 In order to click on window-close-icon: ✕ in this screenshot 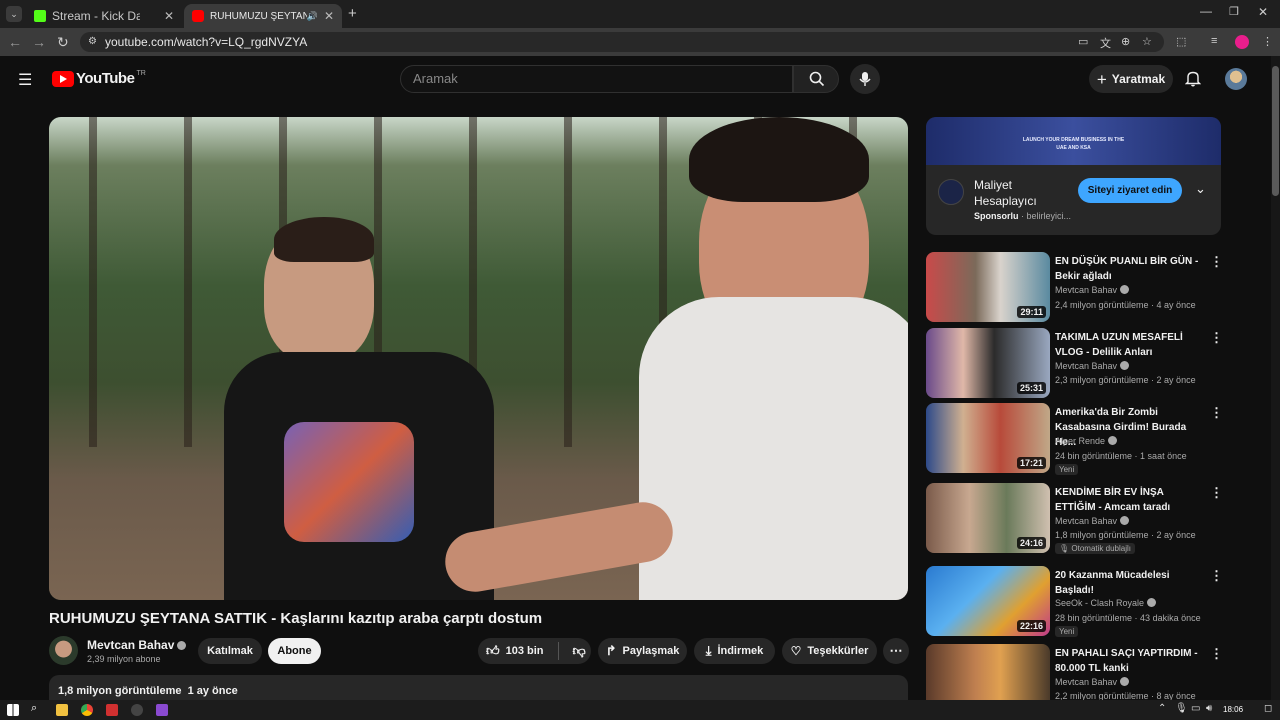, I will do `click(1263, 12)`.